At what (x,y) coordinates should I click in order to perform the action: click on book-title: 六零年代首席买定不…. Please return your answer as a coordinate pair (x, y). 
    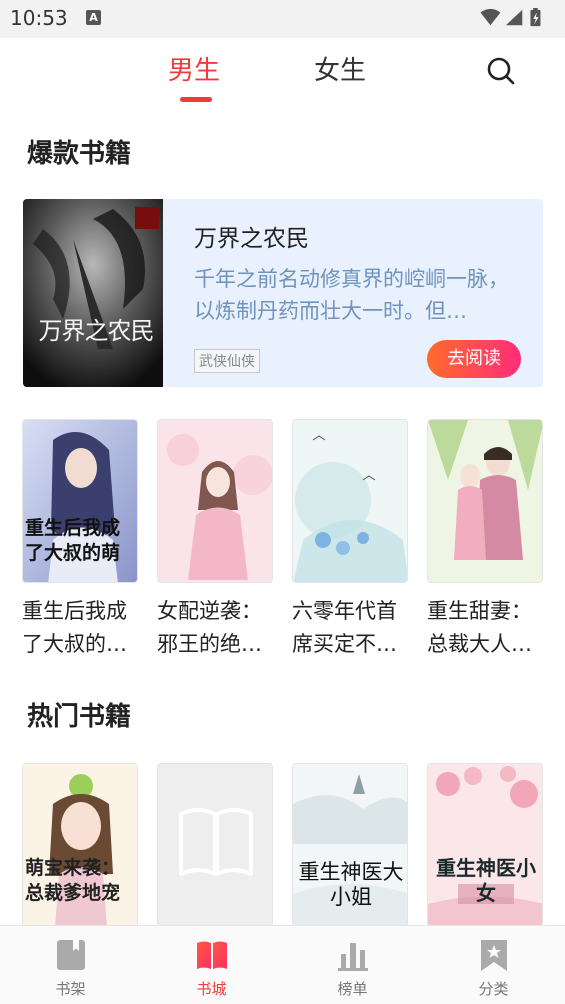
    Looking at the image, I should click on (350, 628).